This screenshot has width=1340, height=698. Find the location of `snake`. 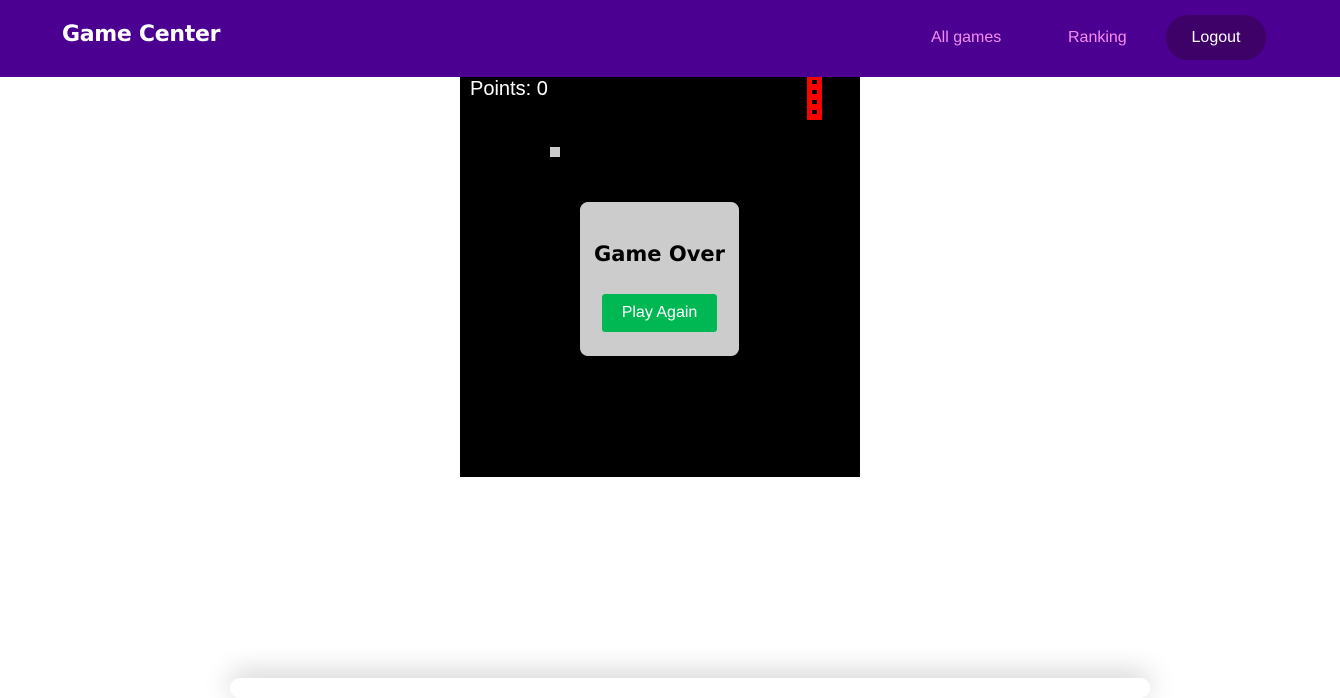

snake is located at coordinates (814, 98).